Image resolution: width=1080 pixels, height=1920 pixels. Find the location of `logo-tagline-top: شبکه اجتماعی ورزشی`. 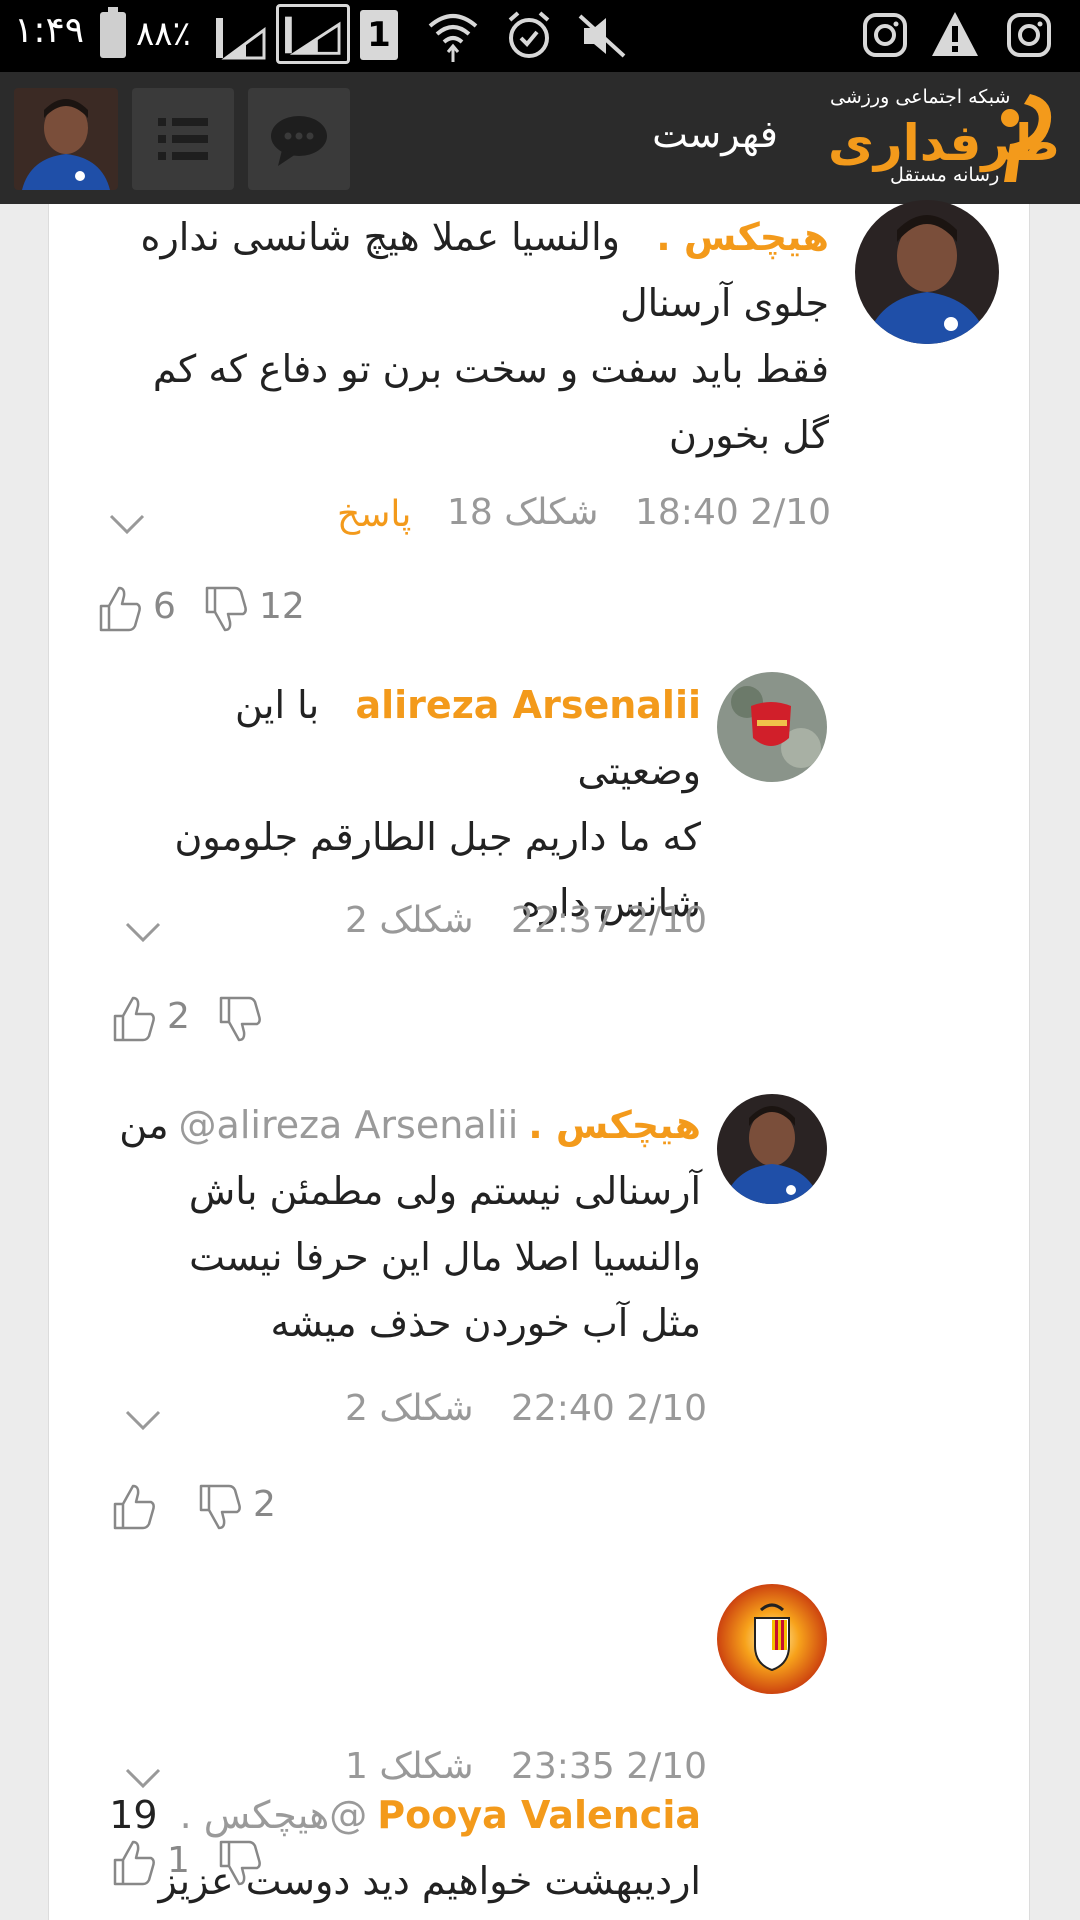

logo-tagline-top: شبکه اجتماعی ورزشی is located at coordinates (920, 97).